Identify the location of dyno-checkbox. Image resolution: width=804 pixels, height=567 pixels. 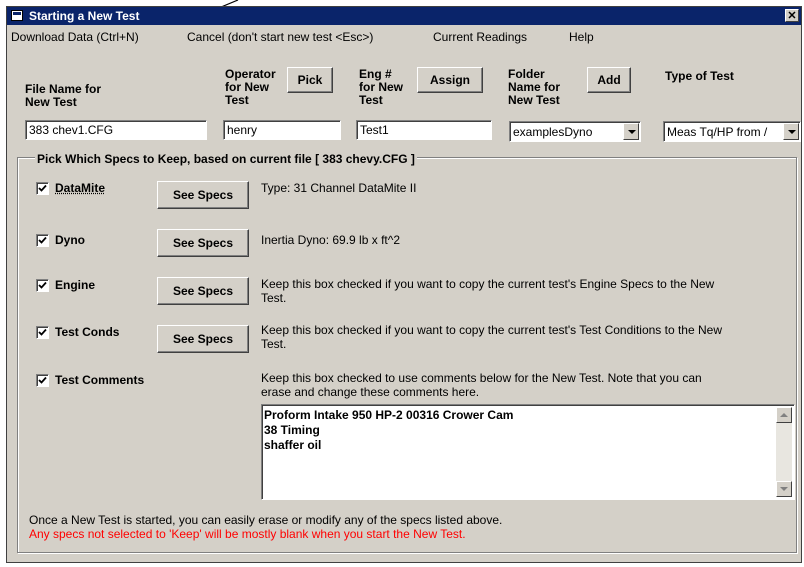
(42, 240).